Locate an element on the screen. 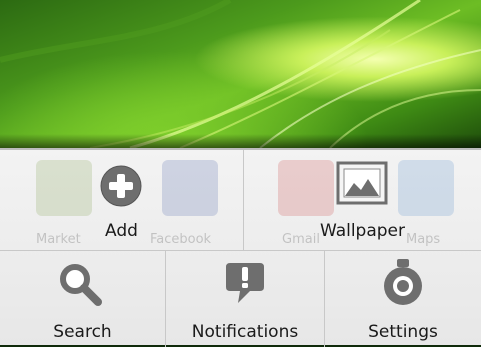  wallpaper-label: Wallpaper is located at coordinates (362, 231).